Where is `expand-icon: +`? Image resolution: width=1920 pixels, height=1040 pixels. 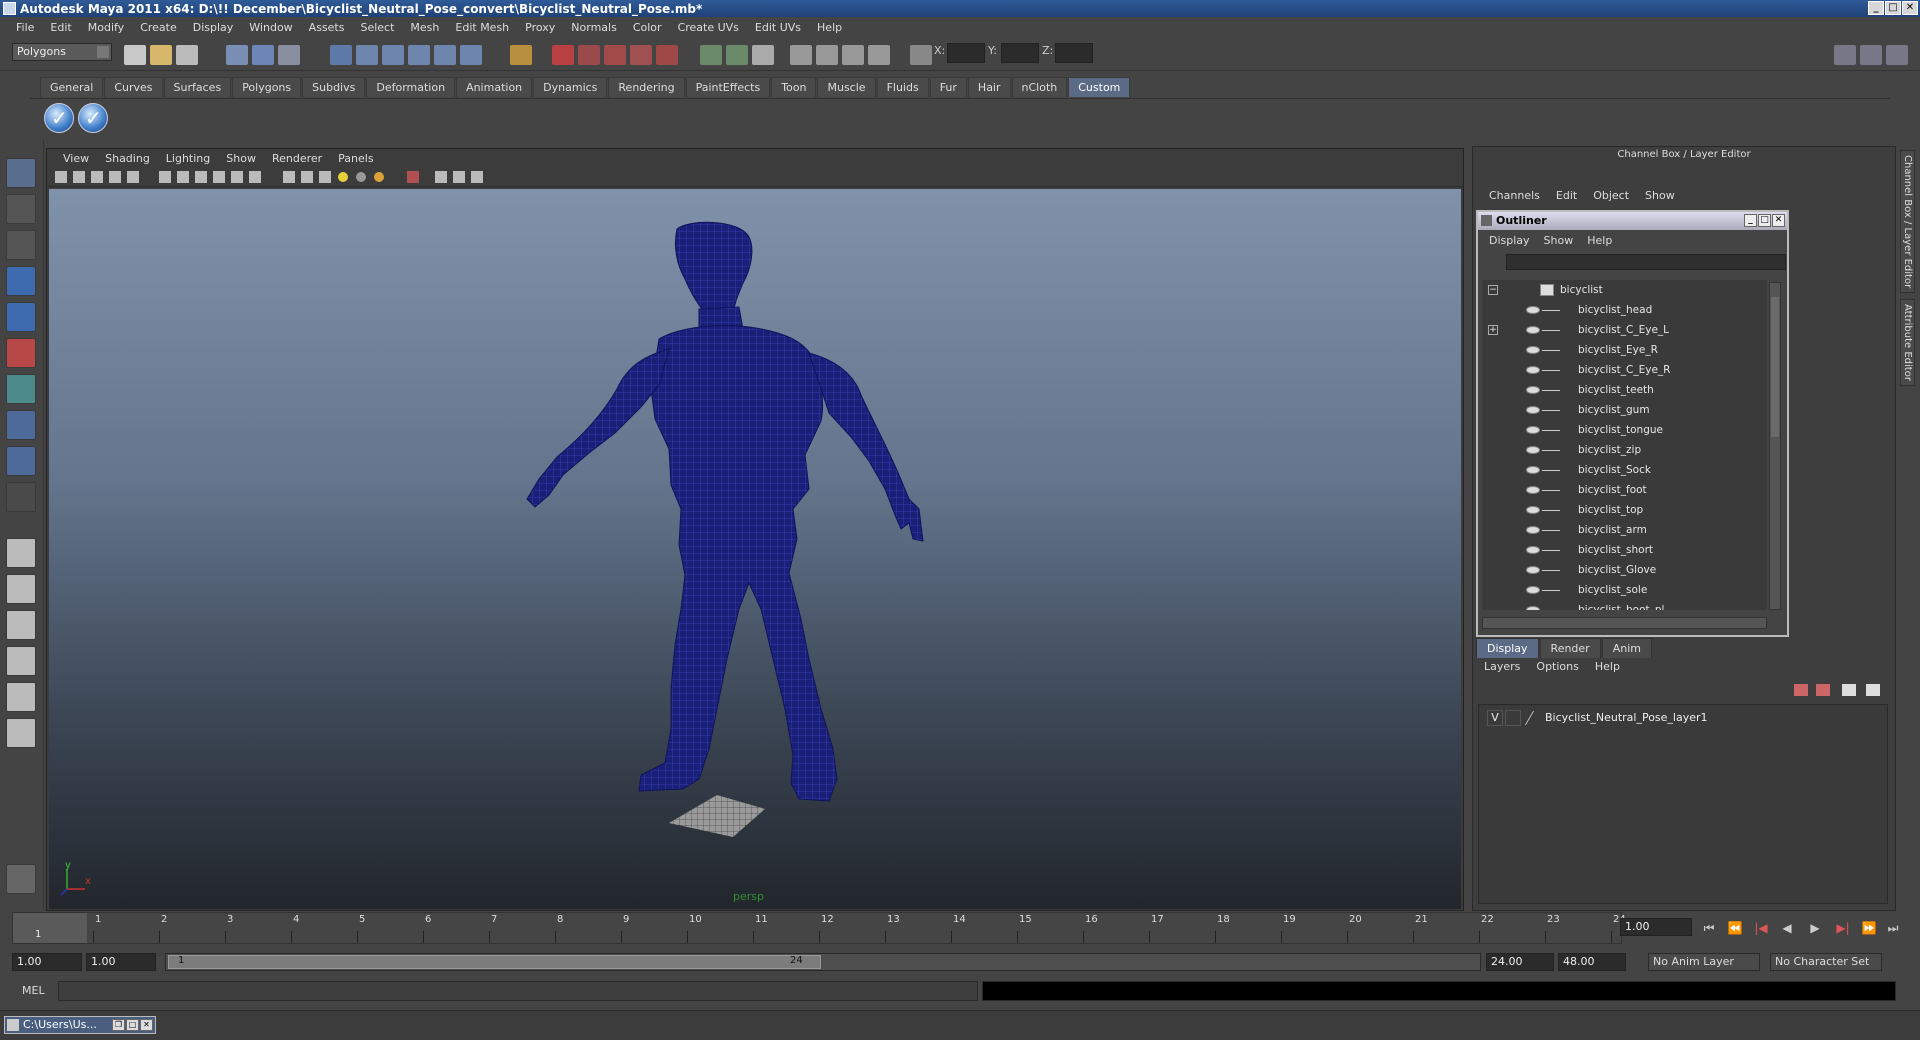
expand-icon: + is located at coordinates (1493, 330).